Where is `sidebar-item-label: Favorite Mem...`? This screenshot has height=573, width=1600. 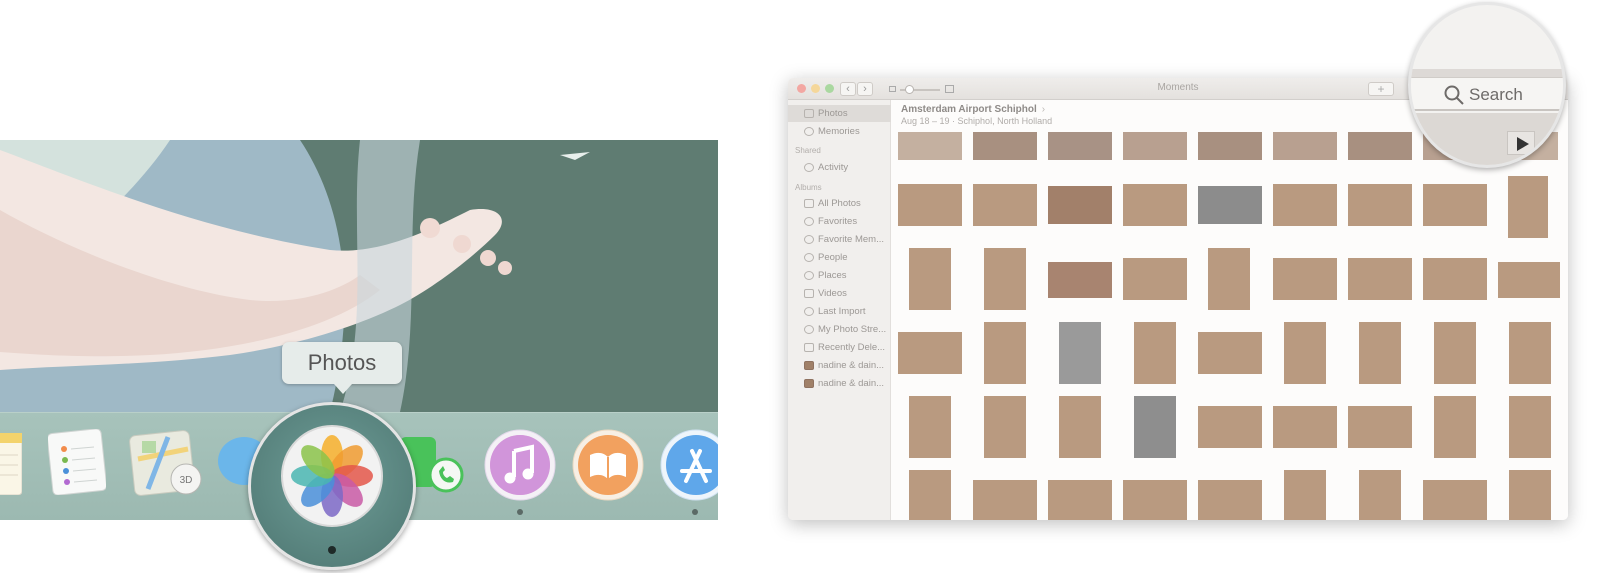 sidebar-item-label: Favorite Mem... is located at coordinates (851, 239).